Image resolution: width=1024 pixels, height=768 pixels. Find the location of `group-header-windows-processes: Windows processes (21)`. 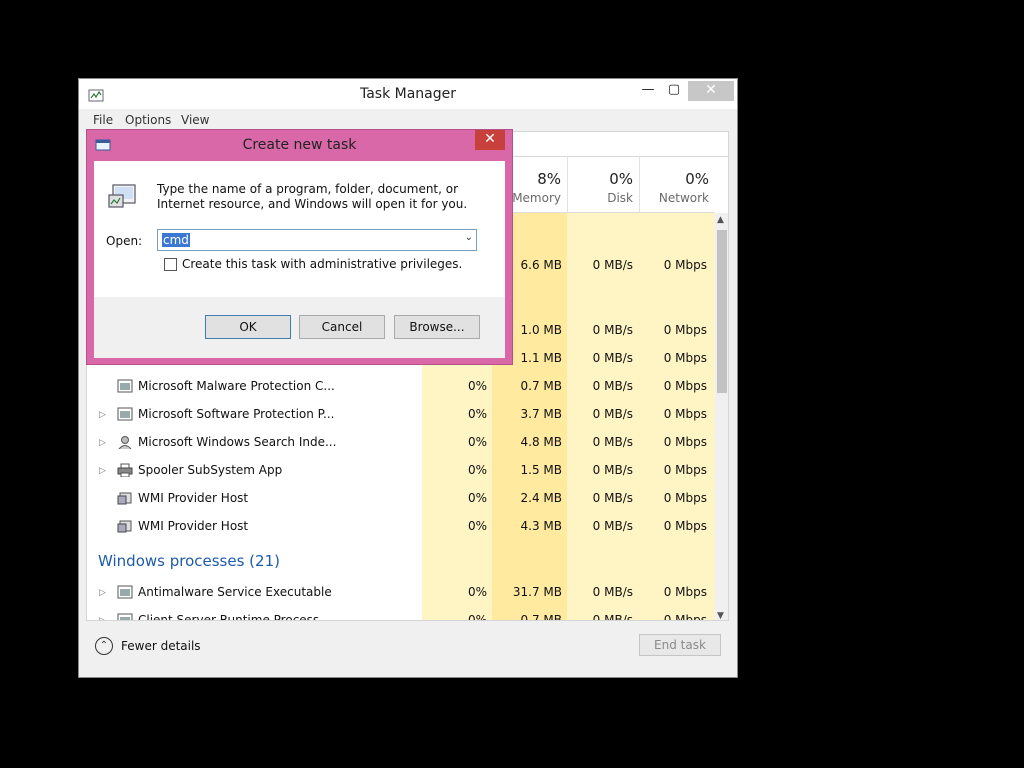

group-header-windows-processes: Windows processes (21) is located at coordinates (189, 561).